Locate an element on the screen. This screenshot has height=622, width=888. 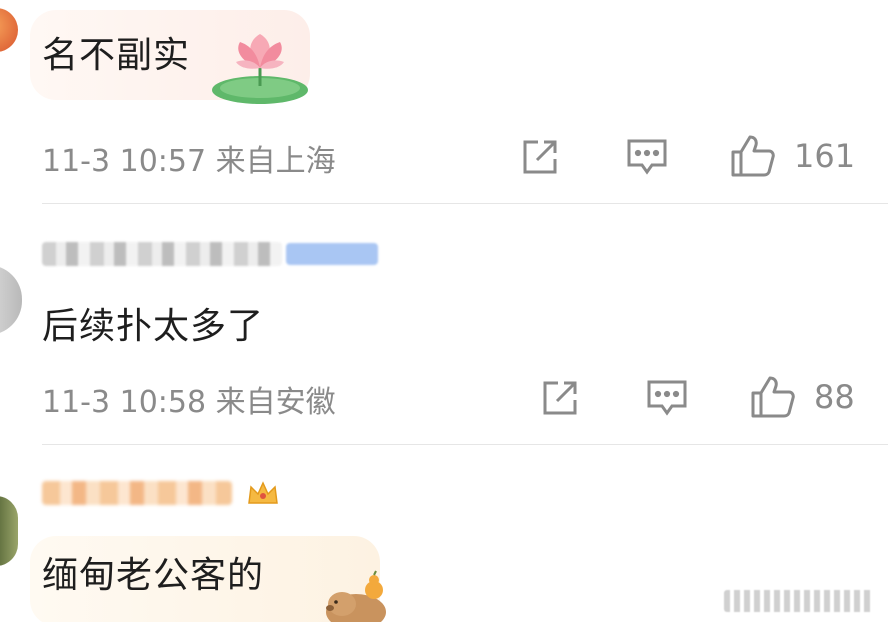
comment-text: 后续扑太多了 is located at coordinates (153, 326).